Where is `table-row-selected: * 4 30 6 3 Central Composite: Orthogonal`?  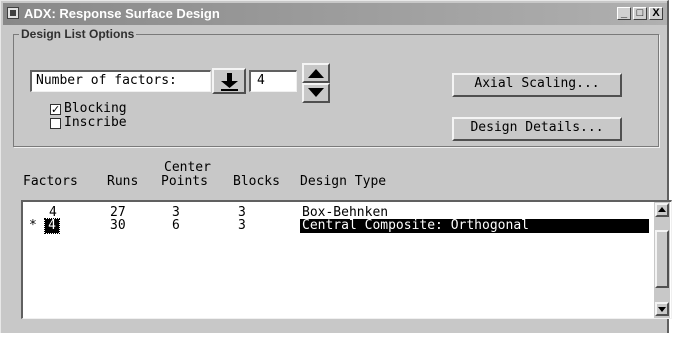
table-row-selected: * 4 30 6 3 Central Composite: Orthogonal is located at coordinates (337, 226).